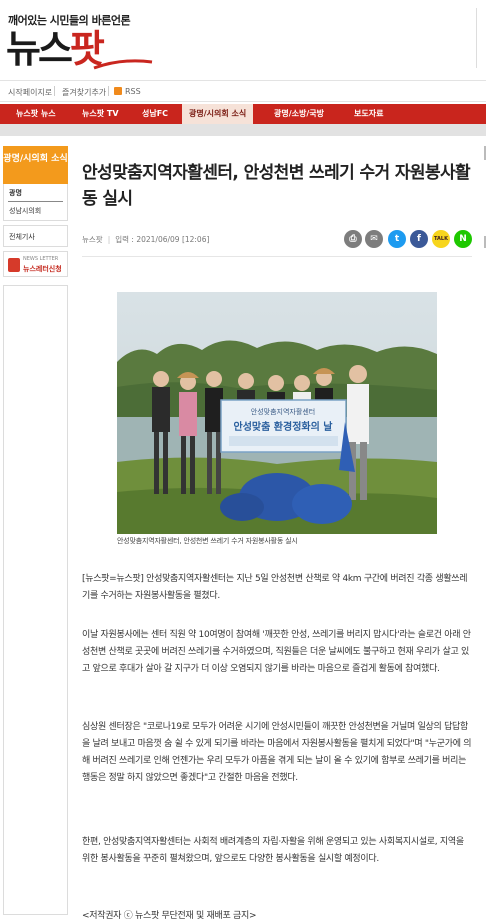 The image size is (486, 921). What do you see at coordinates (35, 193) in the screenshot?
I see `sidebar-item-gwangmyeong: 광명` at bounding box center [35, 193].